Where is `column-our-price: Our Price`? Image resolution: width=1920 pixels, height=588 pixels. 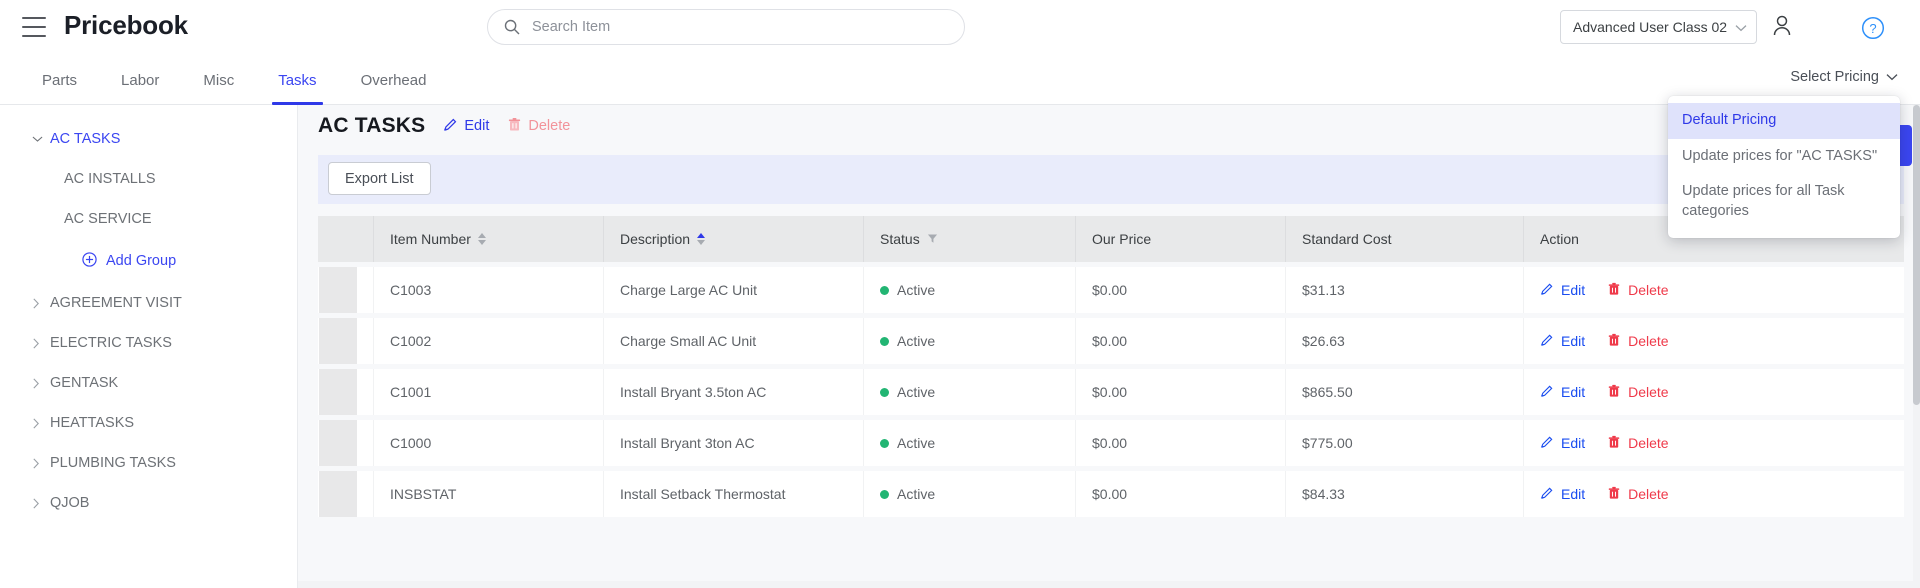
column-our-price: Our Price is located at coordinates (1181, 239).